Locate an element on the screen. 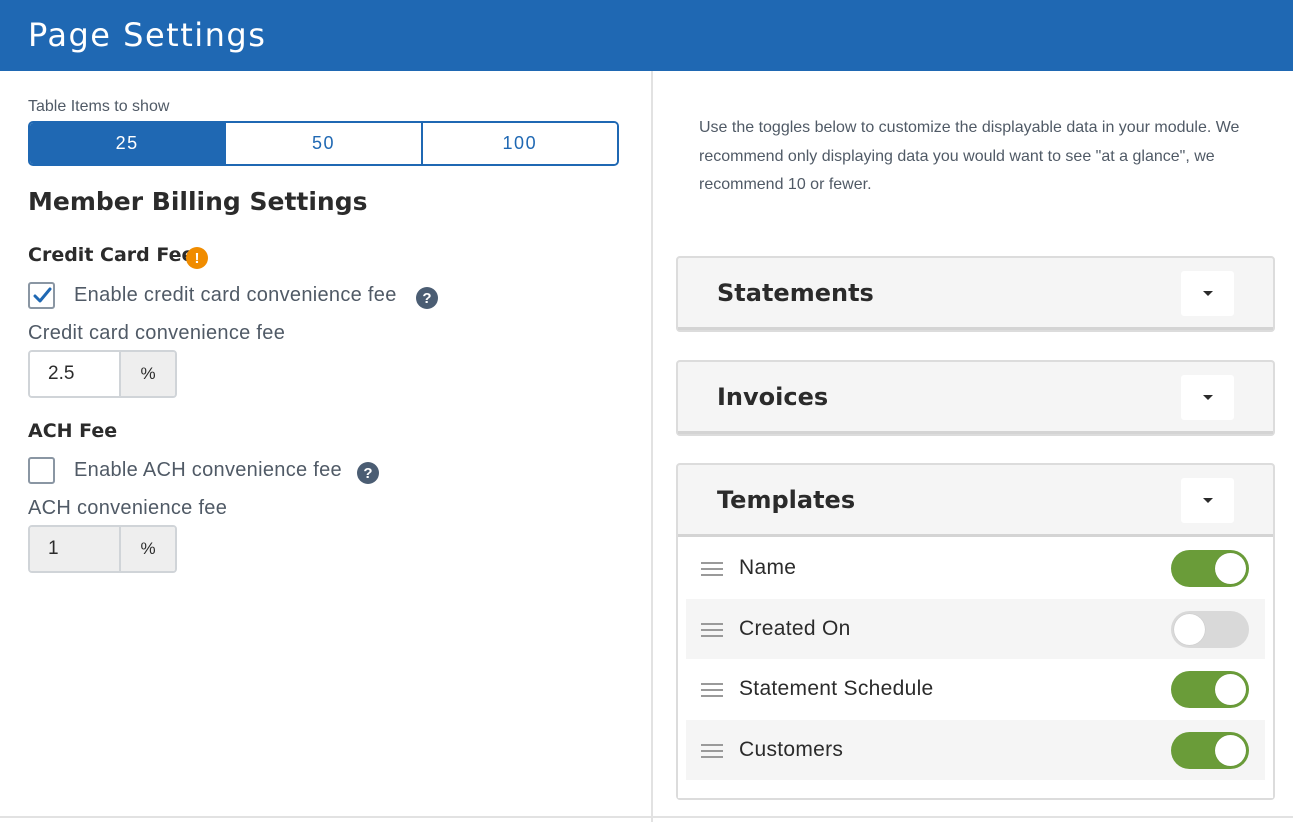 The height and width of the screenshot is (822, 1293). templates-panel-header: Templates is located at coordinates (975, 501).